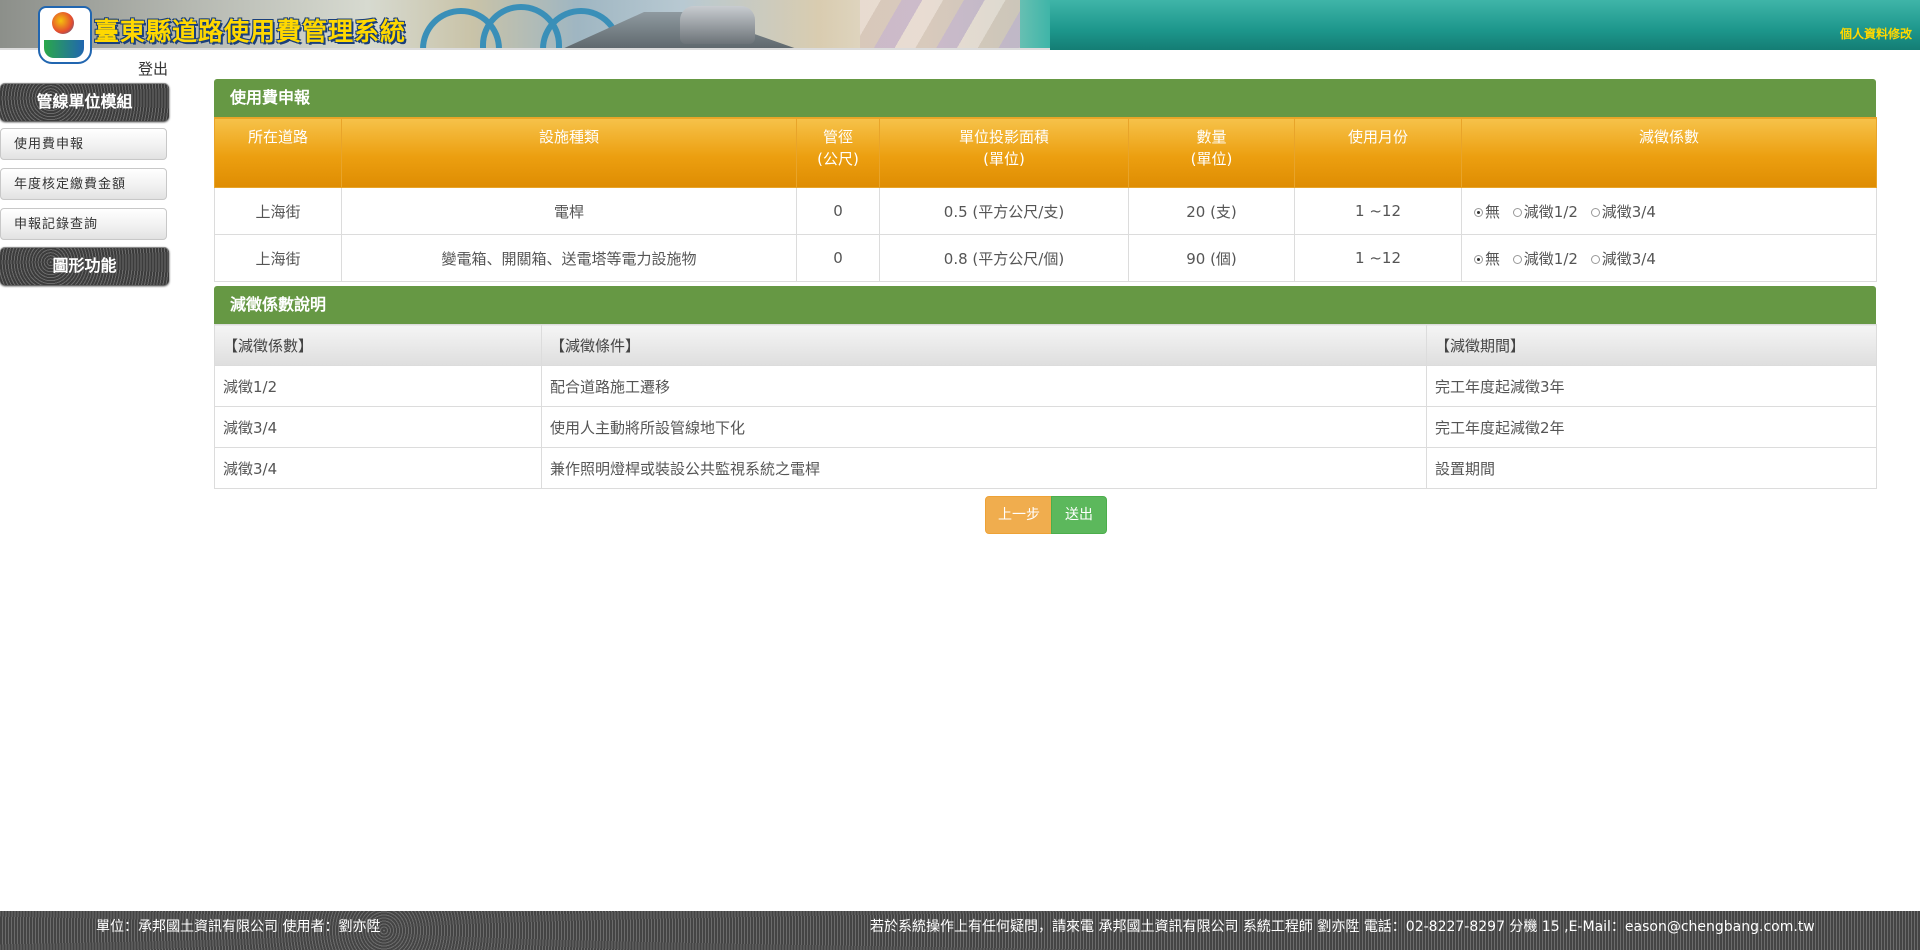 This screenshot has width=1920, height=950. I want to click on table-row: 減徵3/4 使用人主動將所設管線地下化 完工年度起減徵2年, so click(1045, 427).